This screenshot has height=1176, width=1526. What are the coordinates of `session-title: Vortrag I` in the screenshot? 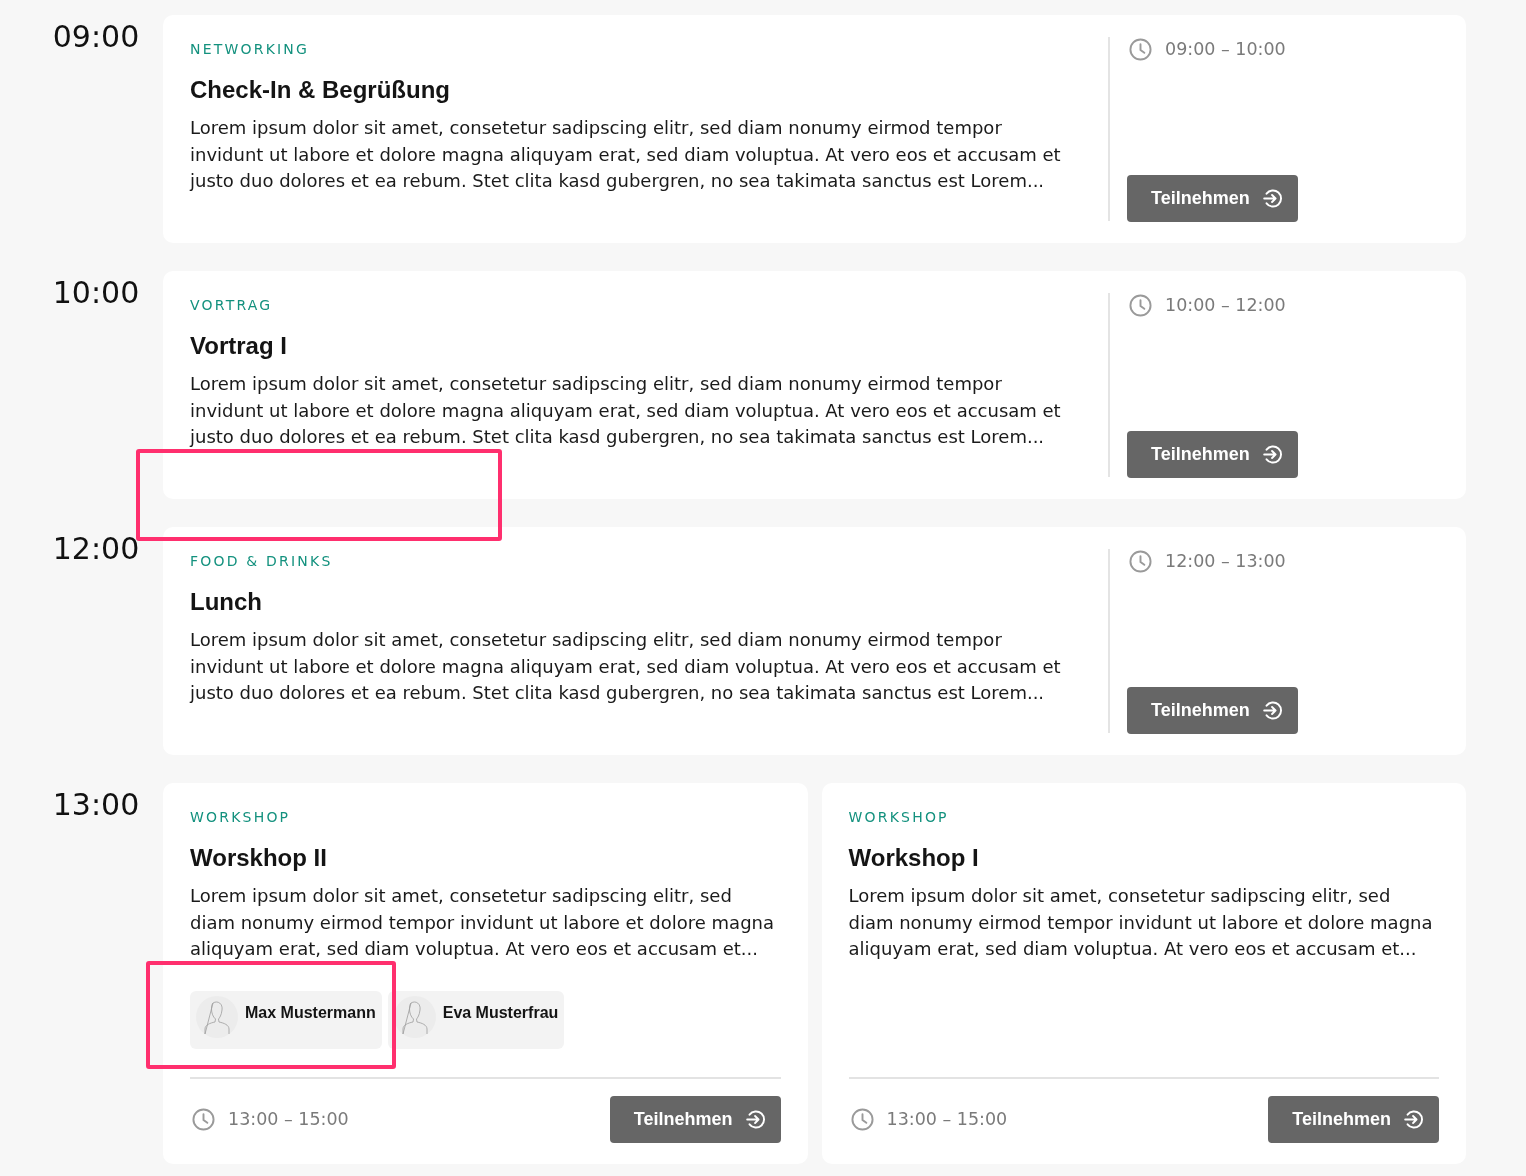 It's located at (239, 346).